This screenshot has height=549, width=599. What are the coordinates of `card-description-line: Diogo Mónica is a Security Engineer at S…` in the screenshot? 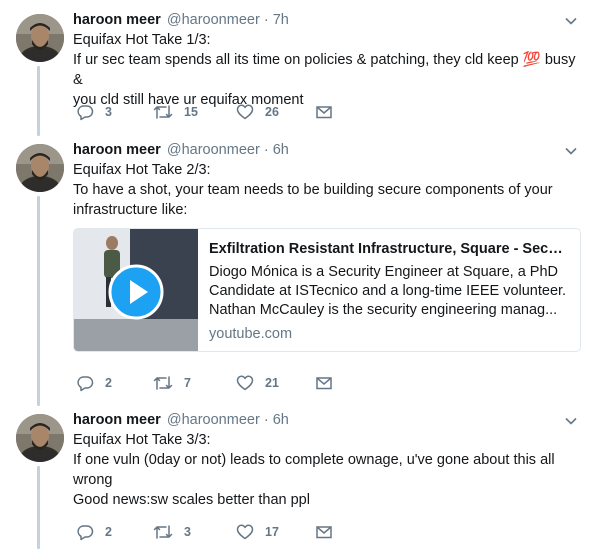 It's located at (383, 272).